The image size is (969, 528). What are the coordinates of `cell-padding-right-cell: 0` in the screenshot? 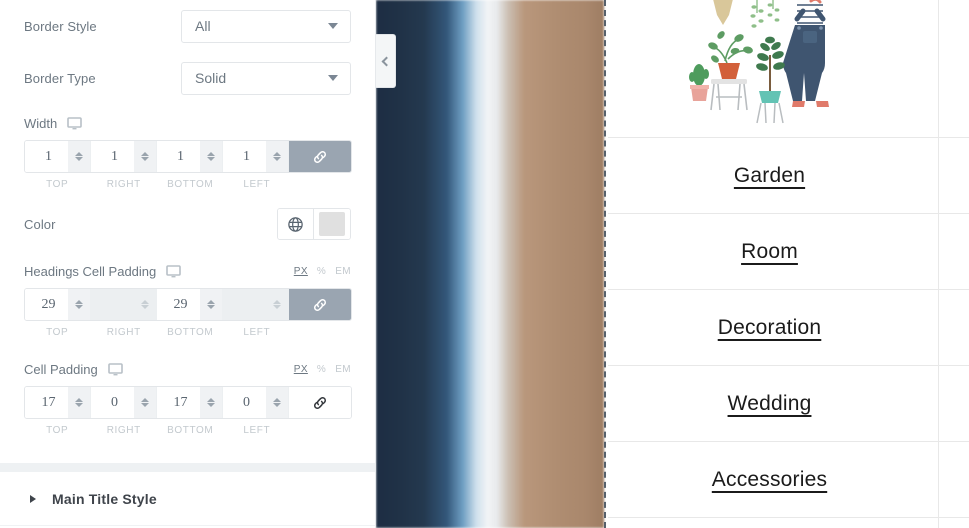 It's located at (124, 402).